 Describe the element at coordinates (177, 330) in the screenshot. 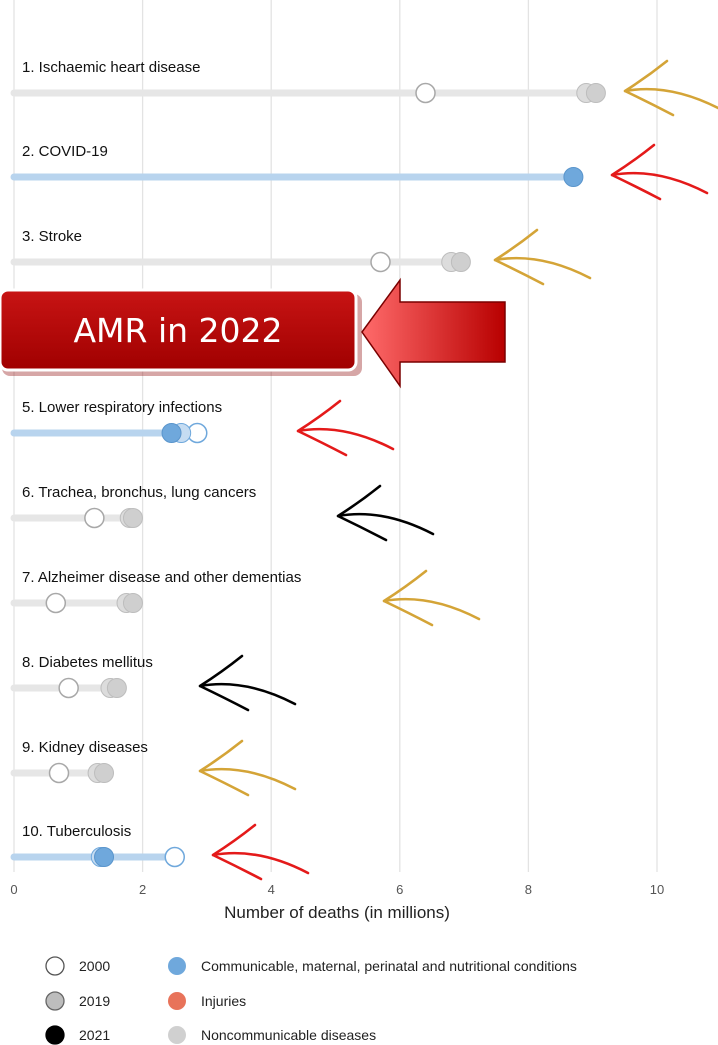

I see `callout-text: AMR in 2022` at that location.